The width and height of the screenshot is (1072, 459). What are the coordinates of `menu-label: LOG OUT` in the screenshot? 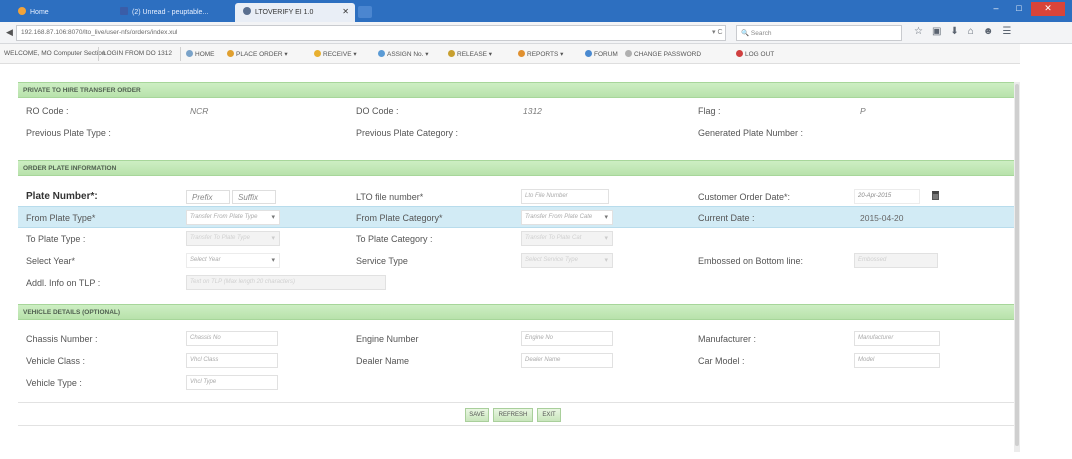 It's located at (760, 54).